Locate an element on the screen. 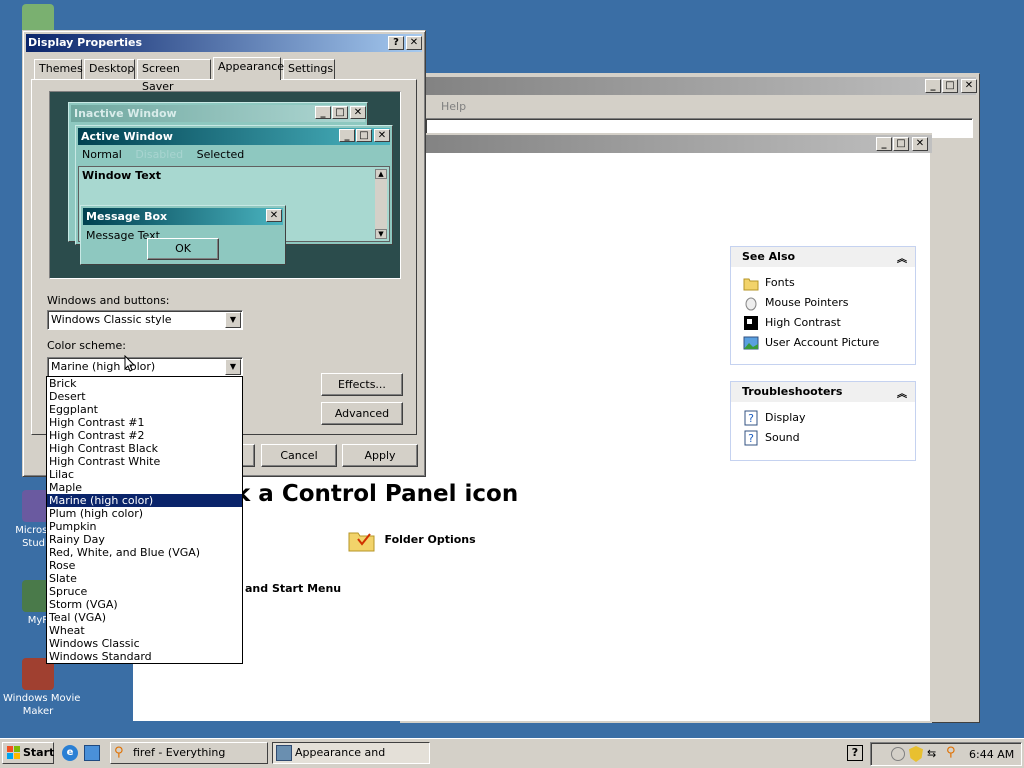  dropdown-option: High Contrast #2 is located at coordinates (144, 435).